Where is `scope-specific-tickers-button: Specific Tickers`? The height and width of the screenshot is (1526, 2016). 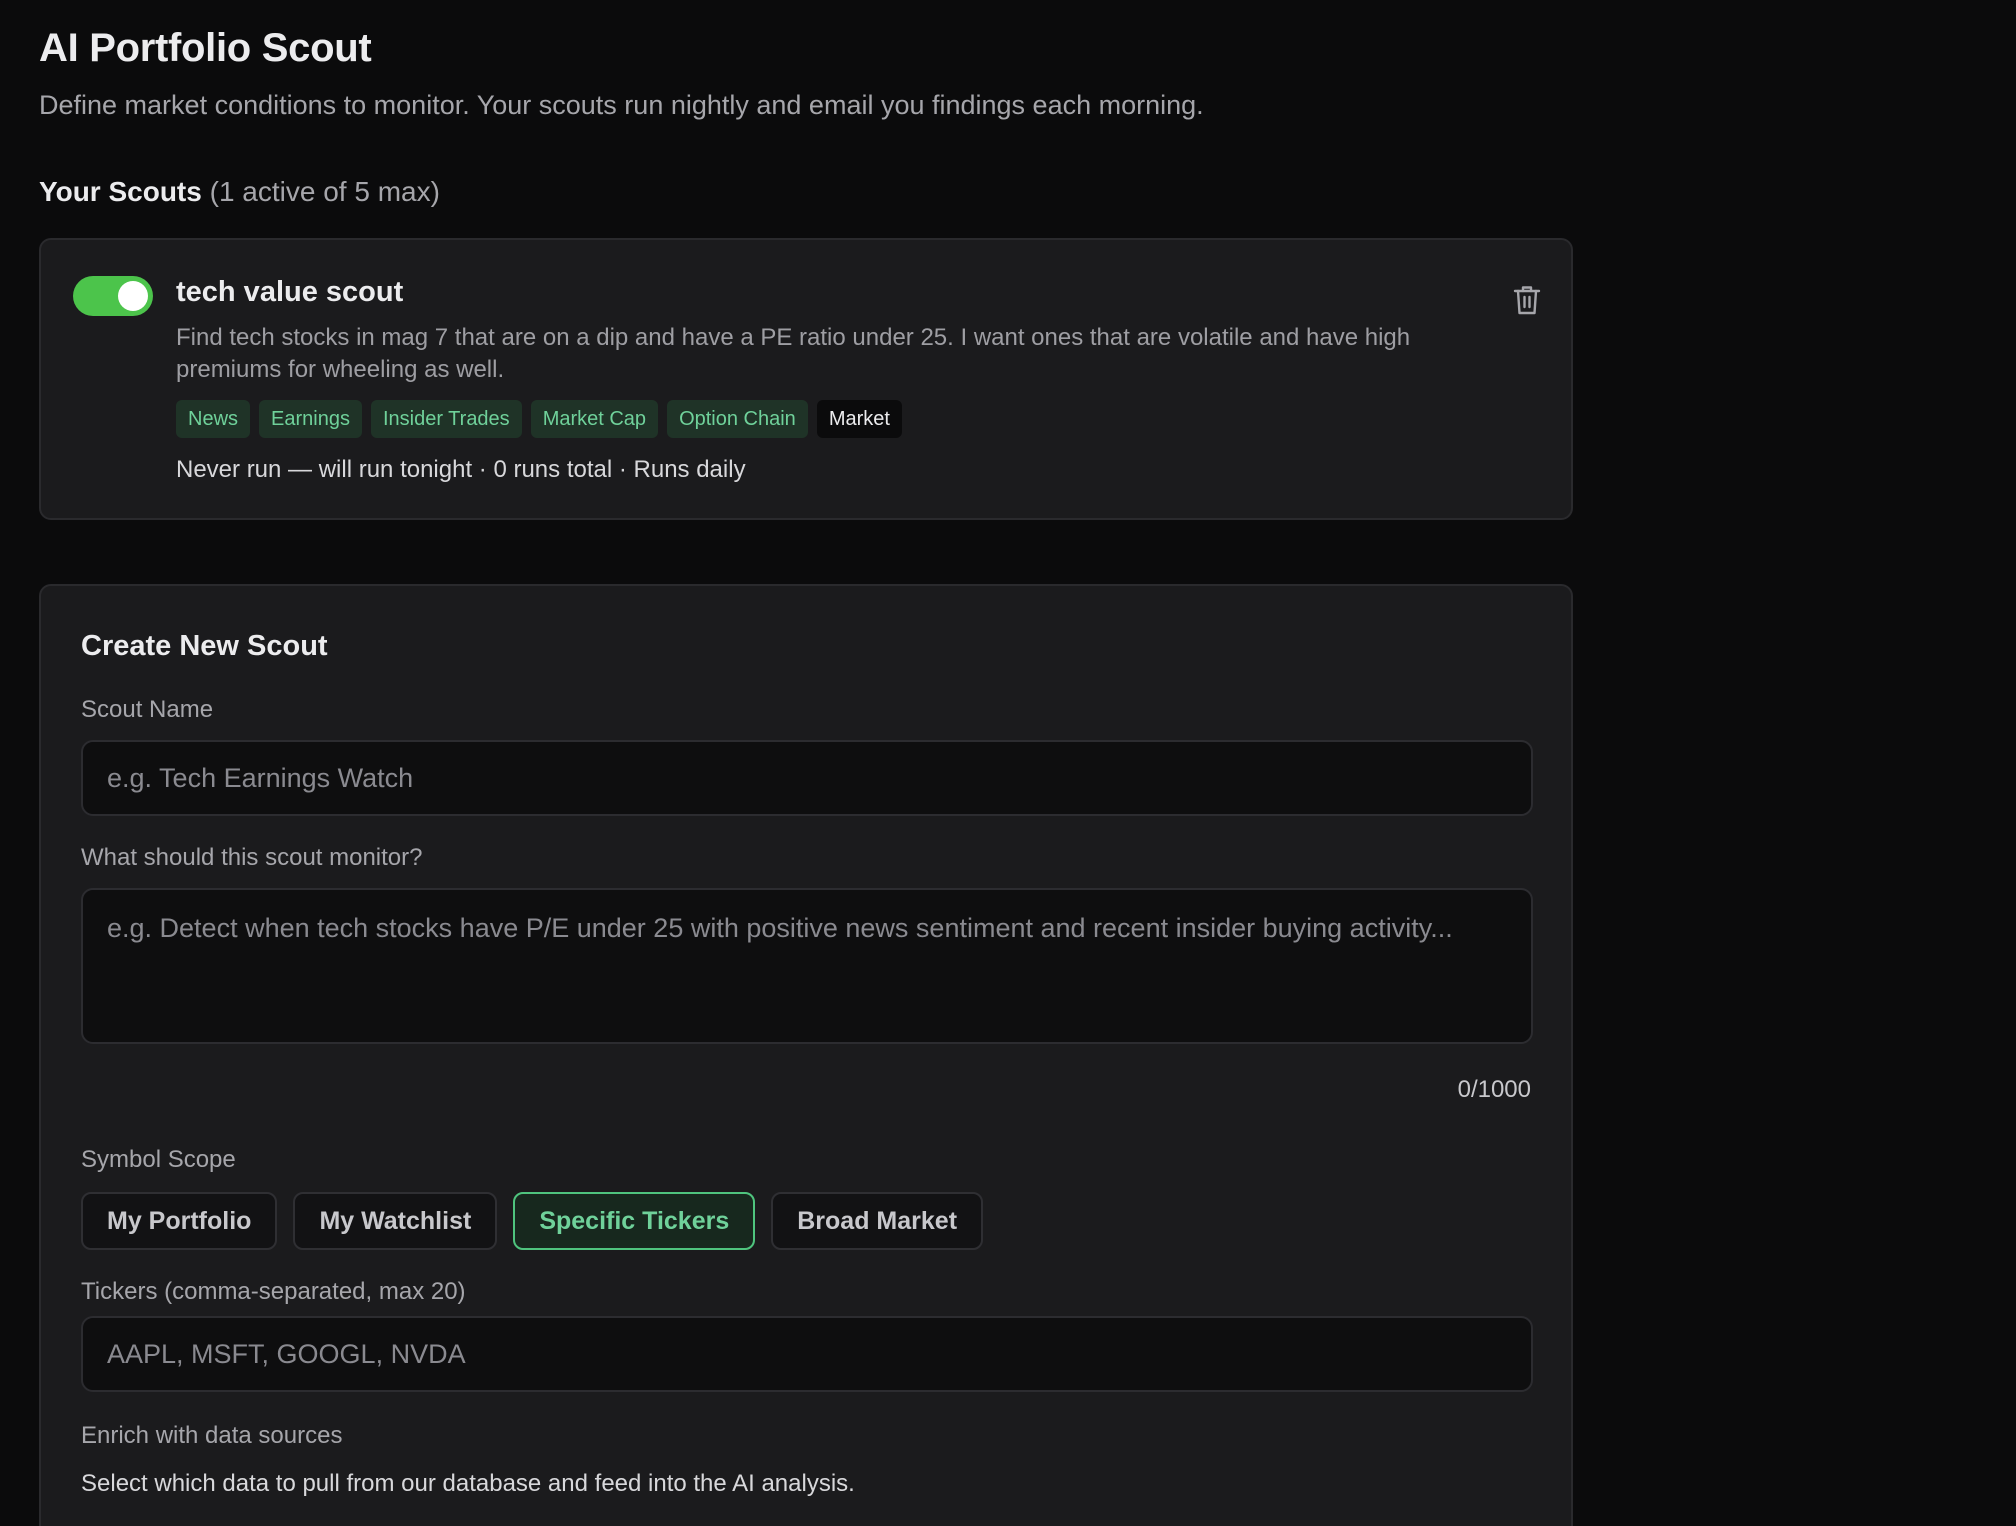 scope-specific-tickers-button: Specific Tickers is located at coordinates (634, 1221).